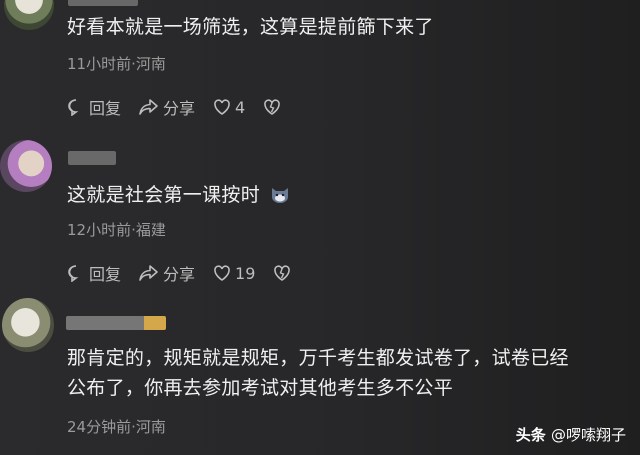  I want to click on cat-emoji-icon, so click(280, 195).